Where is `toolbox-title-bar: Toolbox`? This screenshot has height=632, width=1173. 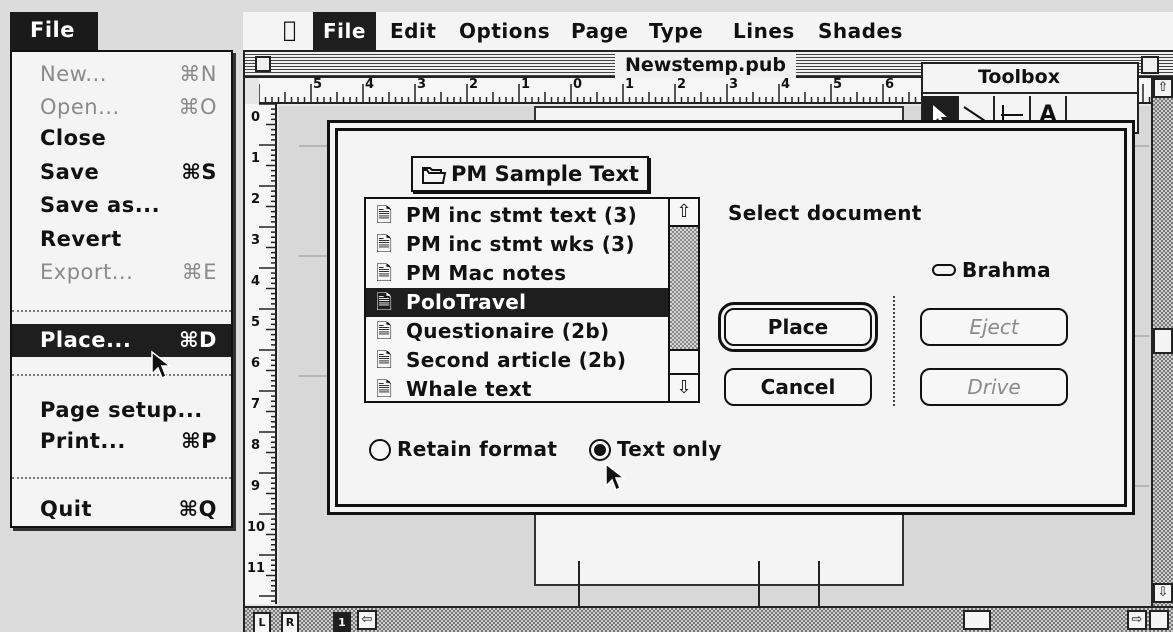 toolbox-title-bar: Toolbox is located at coordinates (1030, 79).